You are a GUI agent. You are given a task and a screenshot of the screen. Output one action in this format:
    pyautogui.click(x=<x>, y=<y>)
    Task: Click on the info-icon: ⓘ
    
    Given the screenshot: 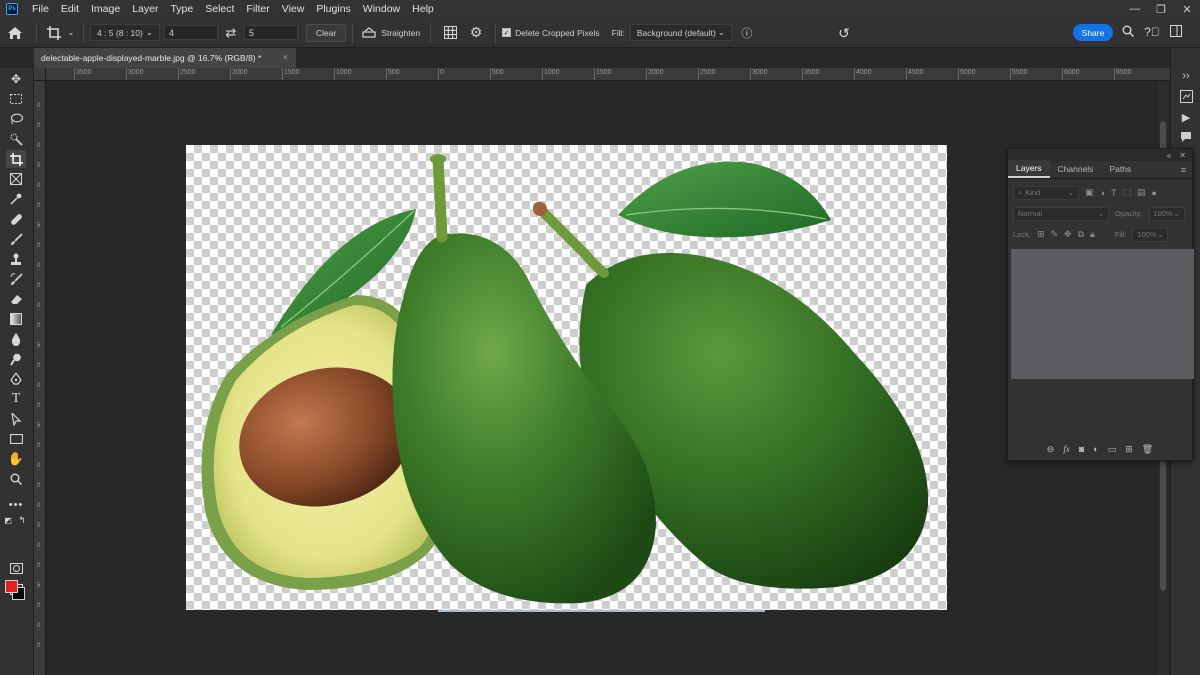 What is the action you would take?
    pyautogui.click(x=747, y=33)
    